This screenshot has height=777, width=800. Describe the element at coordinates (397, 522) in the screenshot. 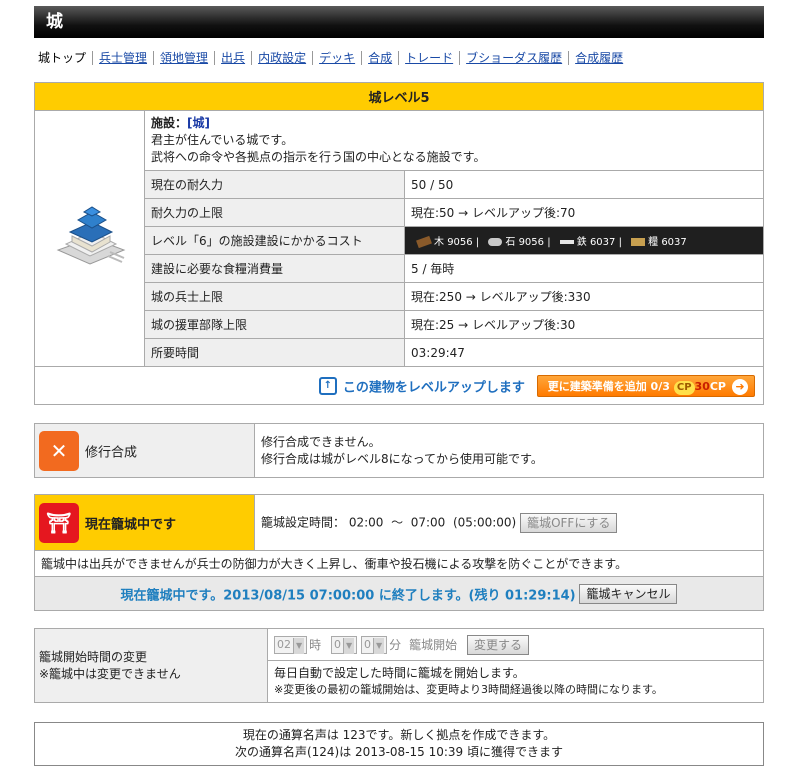

I see `siege-time-tilde: 〜` at that location.